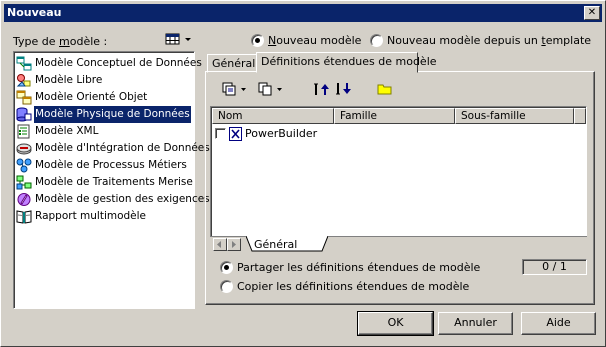  Describe the element at coordinates (24, 97) in the screenshot. I see `object-oriented-model-icon` at that location.